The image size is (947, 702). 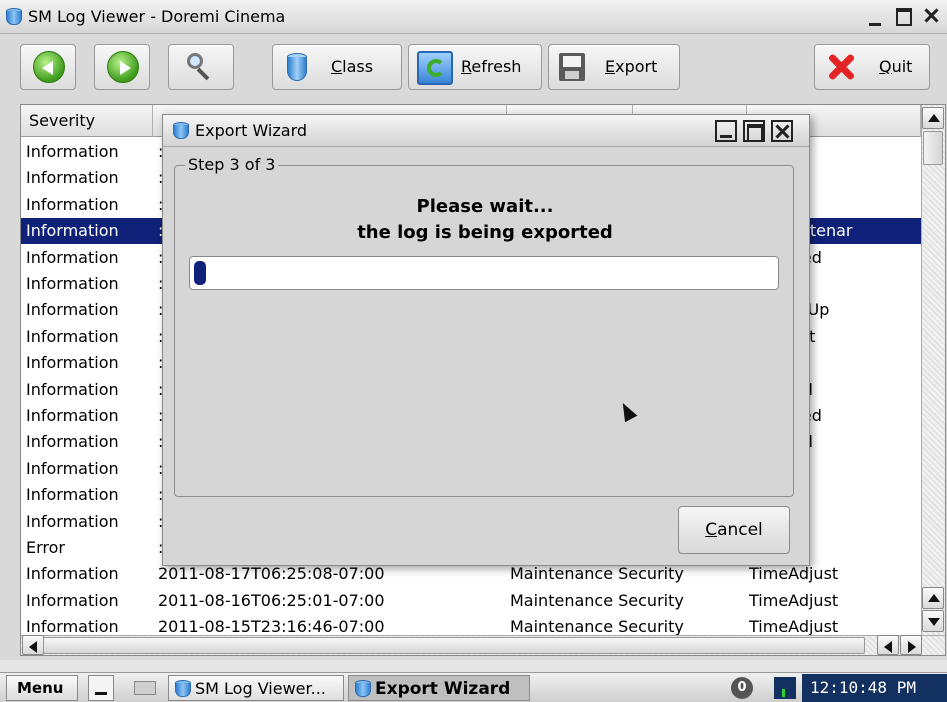 I want to click on magnifier-icon, so click(x=200, y=67).